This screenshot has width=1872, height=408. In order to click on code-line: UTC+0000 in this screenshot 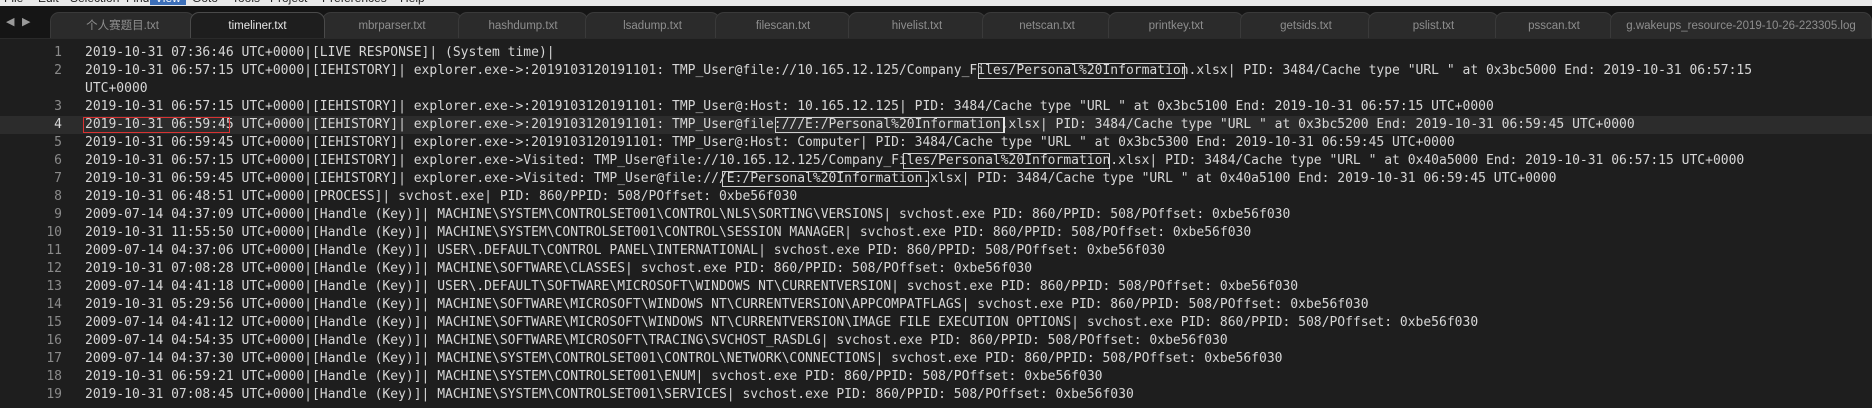, I will do `click(936, 89)`.